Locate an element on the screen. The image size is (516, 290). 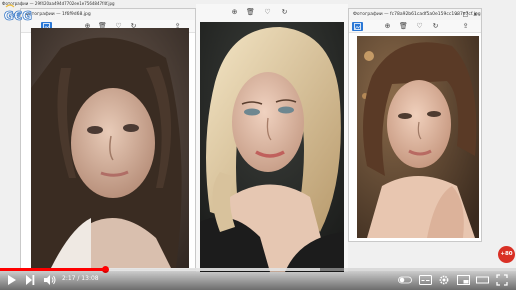
channel-logo: G€G is located at coordinates (22, 15).